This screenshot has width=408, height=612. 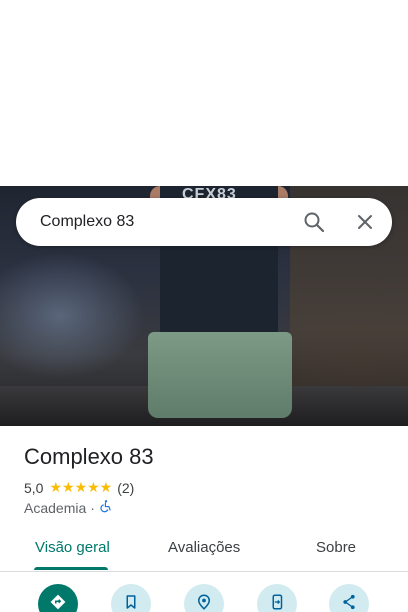 What do you see at coordinates (71, 568) in the screenshot?
I see `active-tab-indicator` at bounding box center [71, 568].